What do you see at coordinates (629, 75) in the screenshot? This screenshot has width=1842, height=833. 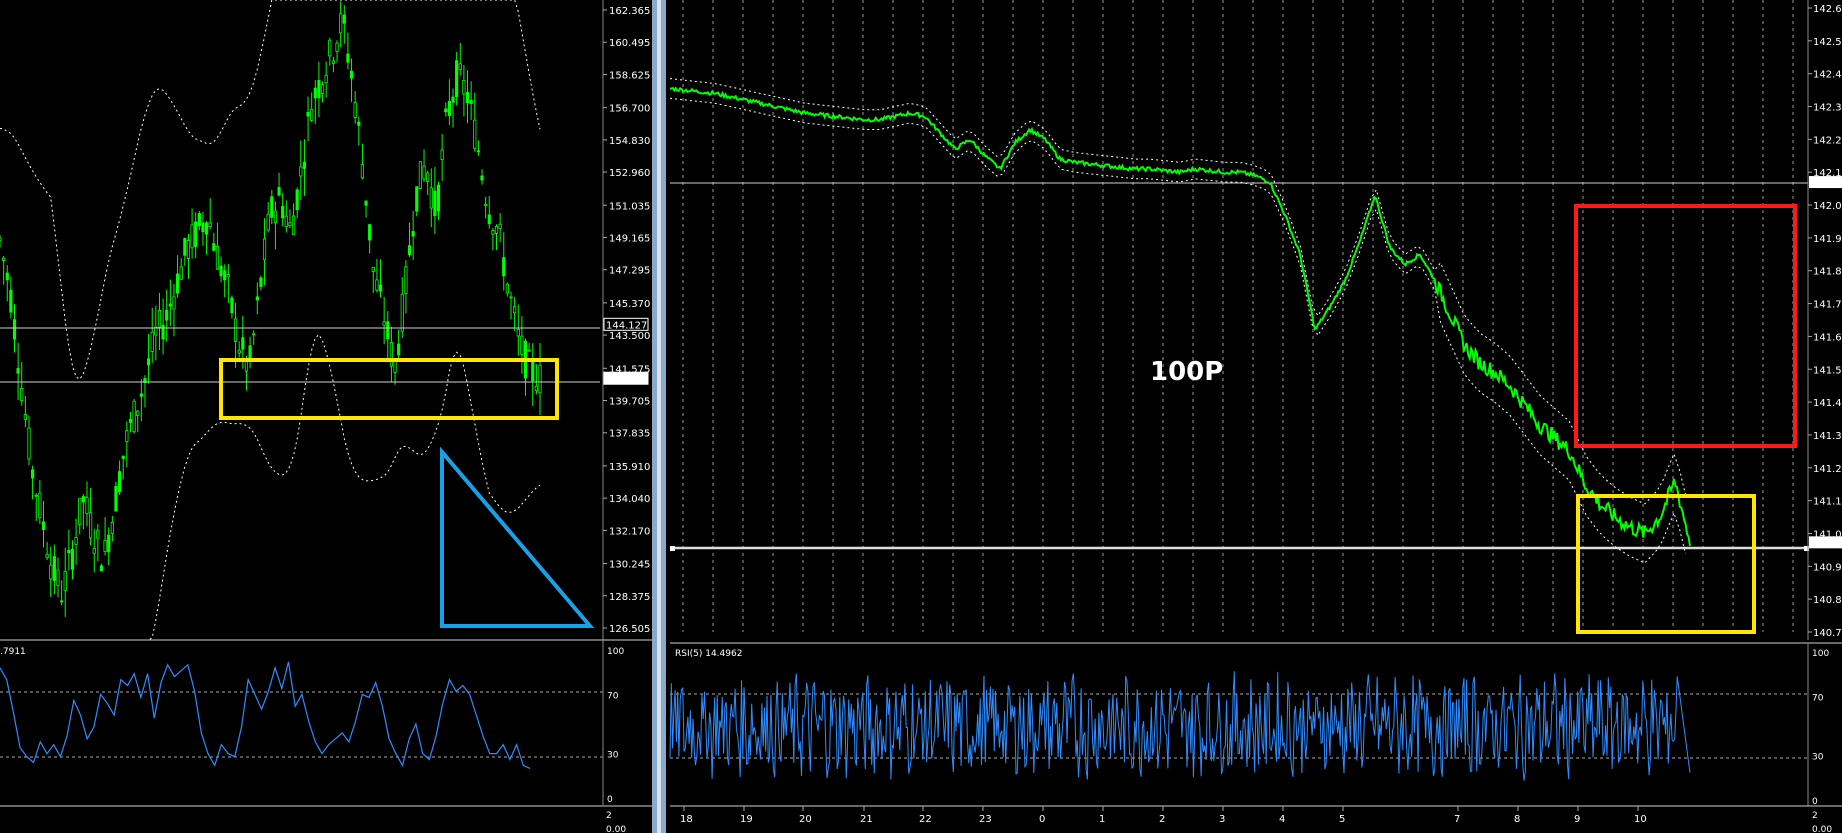 I see `left-price-tick-label: 158.625` at bounding box center [629, 75].